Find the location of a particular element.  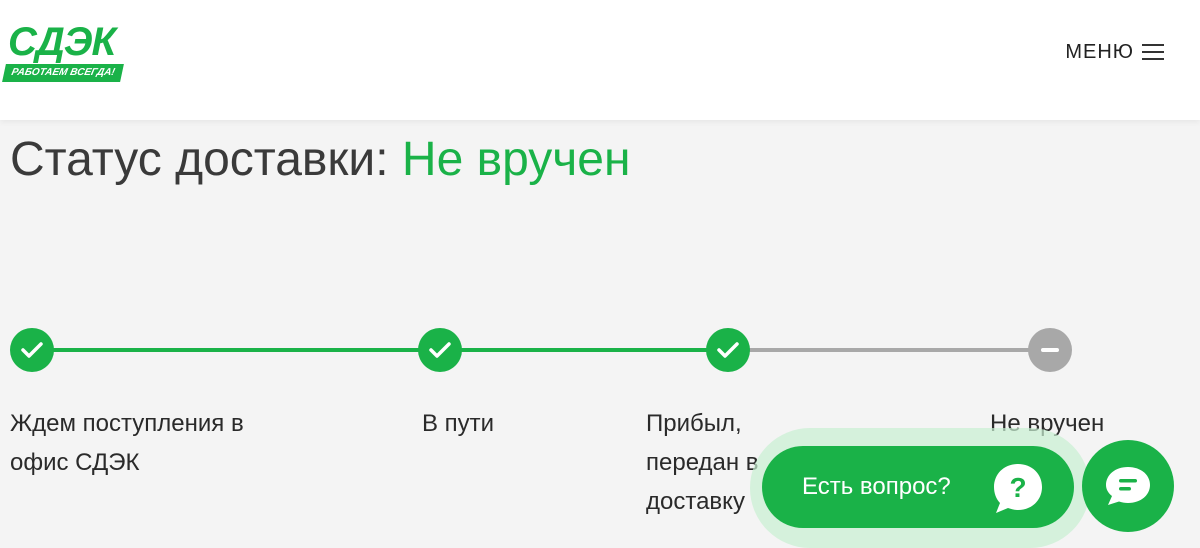

progress-line-pending is located at coordinates (889, 350).